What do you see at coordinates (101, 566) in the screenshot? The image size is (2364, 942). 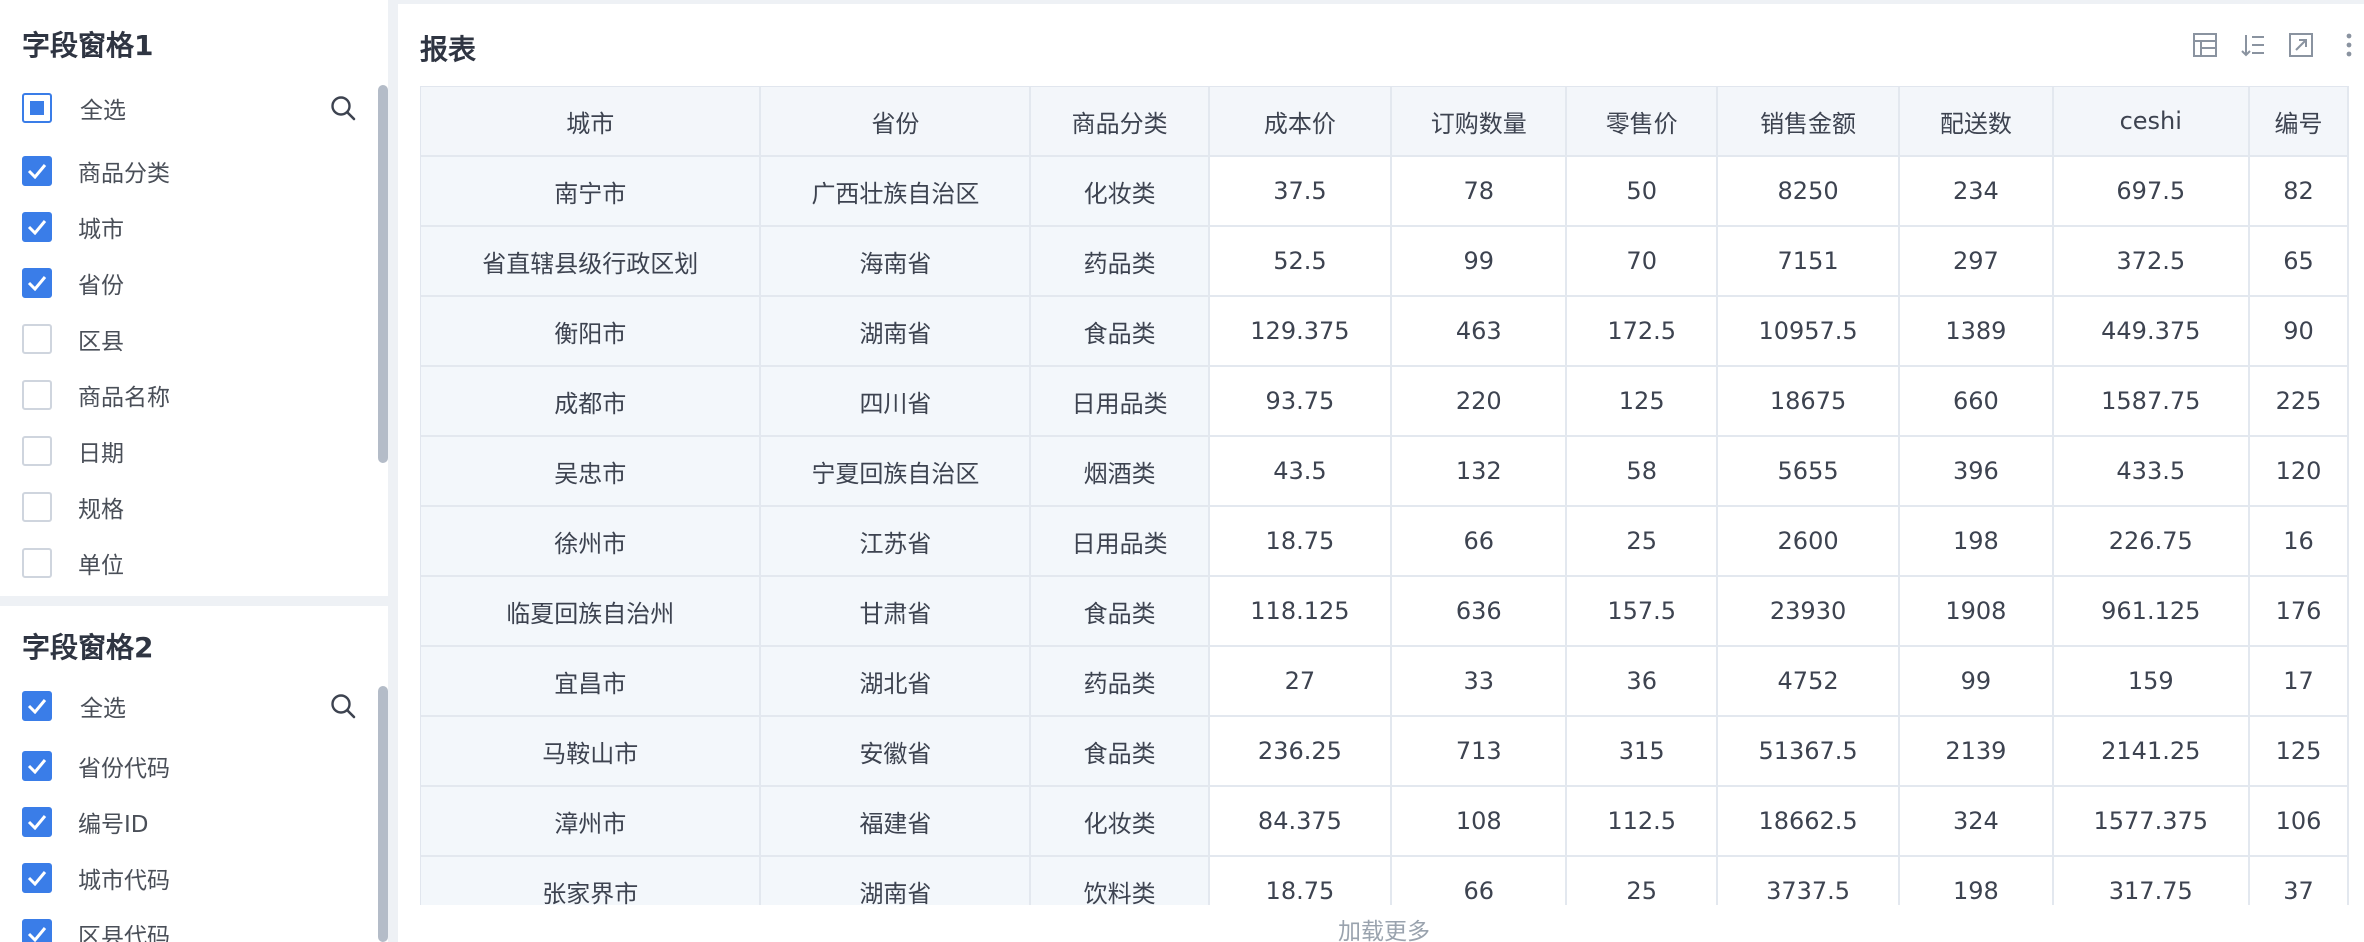 I see `field-label: 单位` at bounding box center [101, 566].